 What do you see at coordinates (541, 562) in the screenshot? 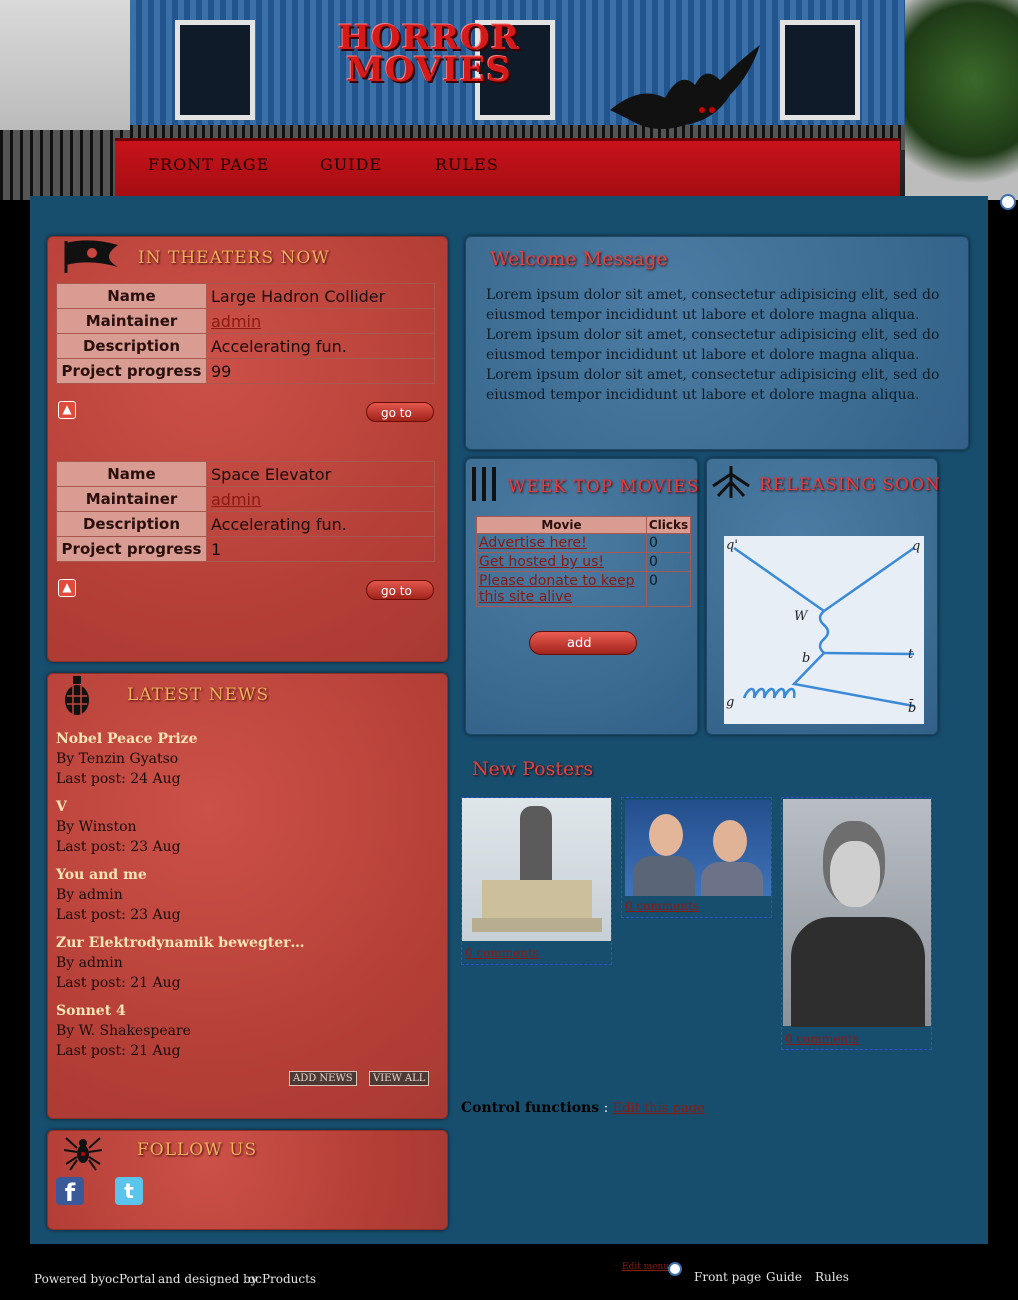
I see `movie-link: Get hosted by us!` at bounding box center [541, 562].